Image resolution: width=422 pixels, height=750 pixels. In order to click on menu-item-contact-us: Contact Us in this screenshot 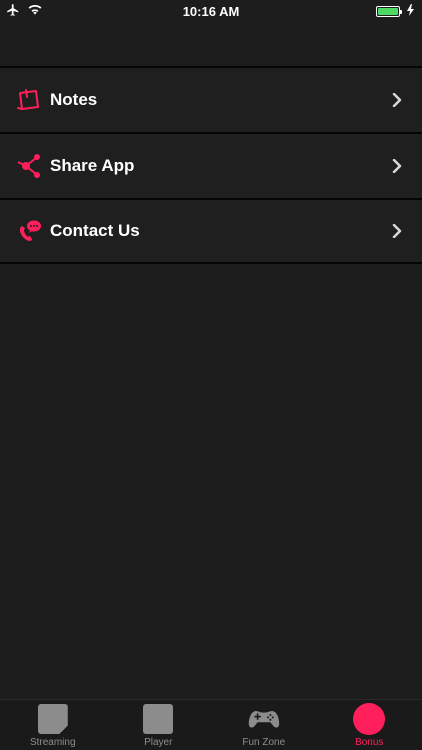, I will do `click(211, 231)`.